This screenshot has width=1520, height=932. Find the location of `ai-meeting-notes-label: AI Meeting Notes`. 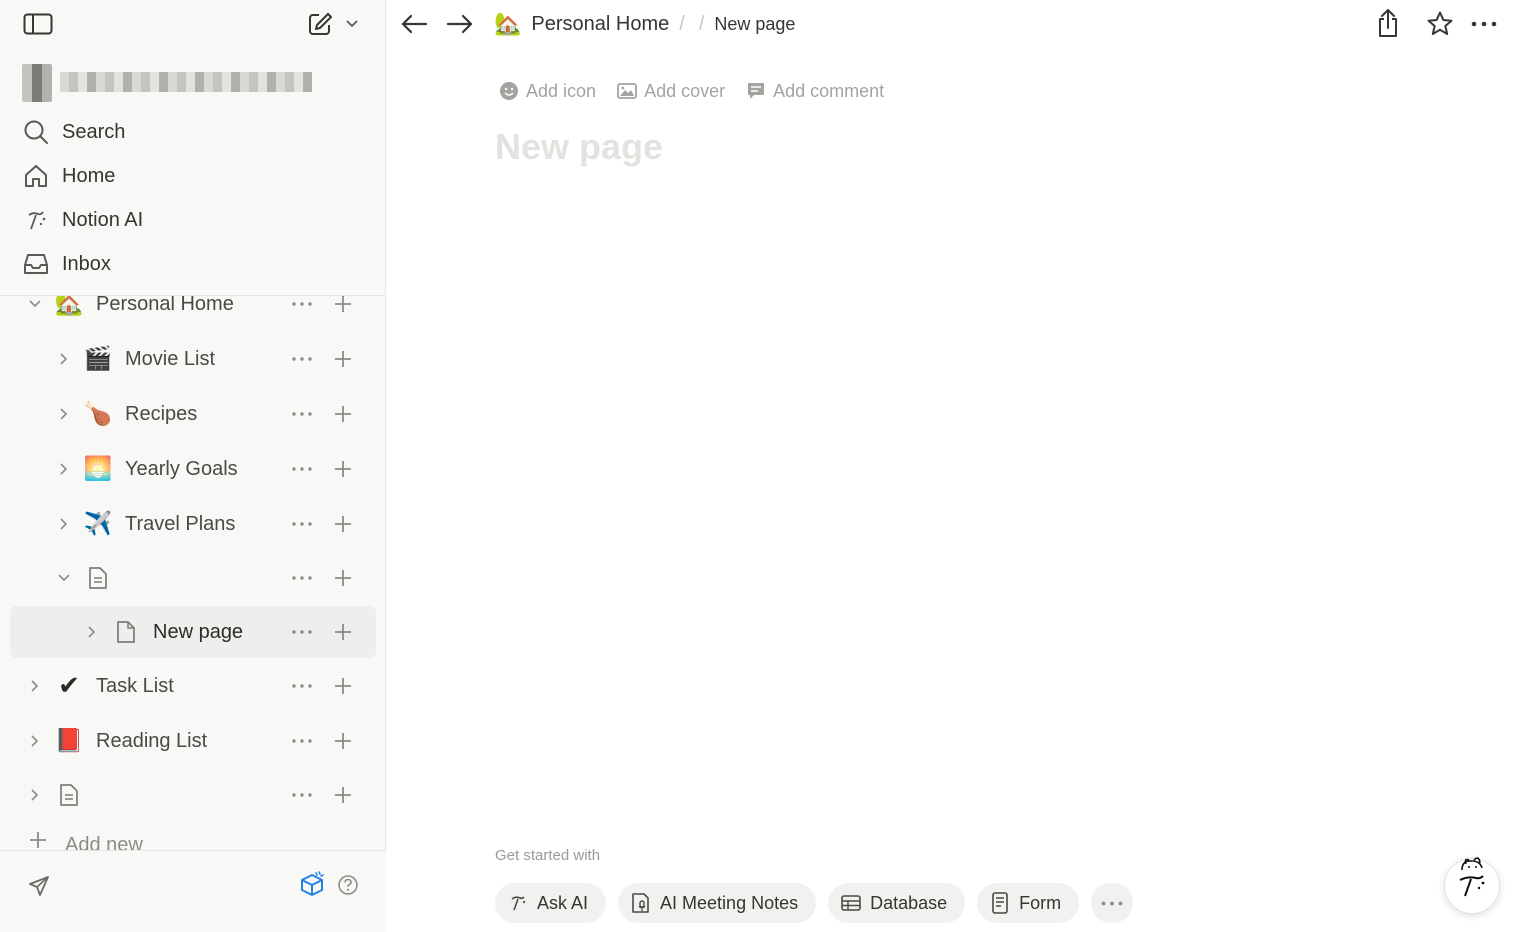

ai-meeting-notes-label: AI Meeting Notes is located at coordinates (729, 902).